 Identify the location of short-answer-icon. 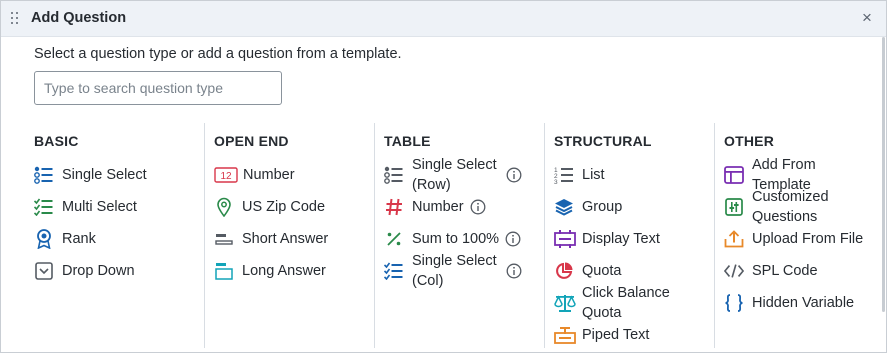
(224, 239).